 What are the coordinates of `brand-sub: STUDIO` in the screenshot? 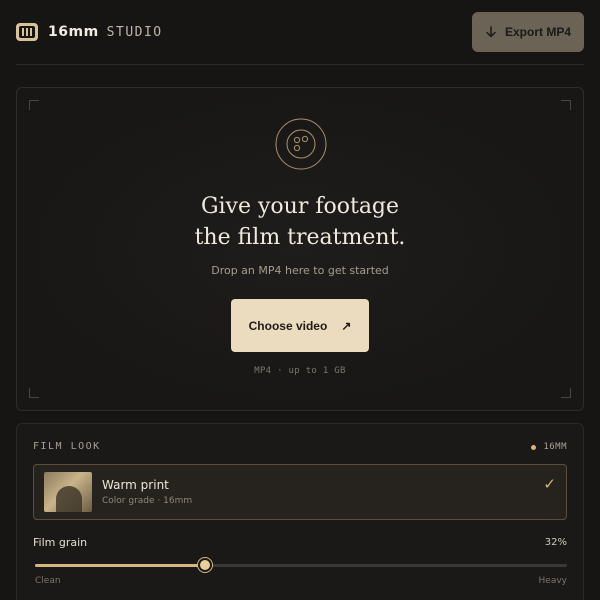 It's located at (134, 32).